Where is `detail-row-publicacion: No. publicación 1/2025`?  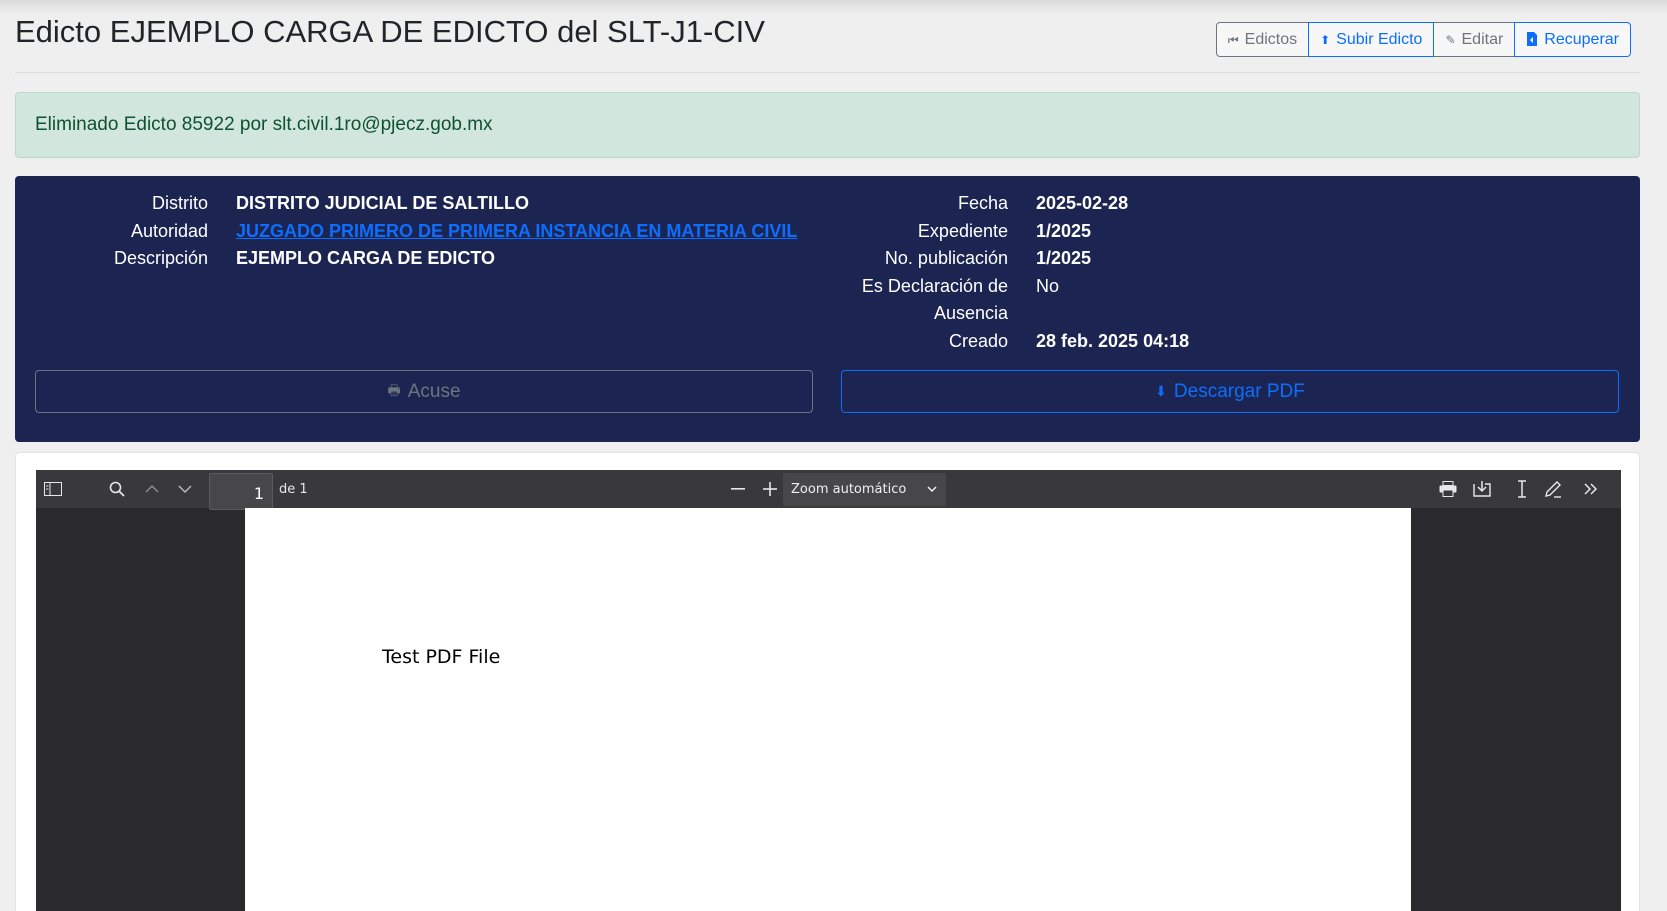 detail-row-publicacion: No. publicación 1/2025 is located at coordinates (990, 259).